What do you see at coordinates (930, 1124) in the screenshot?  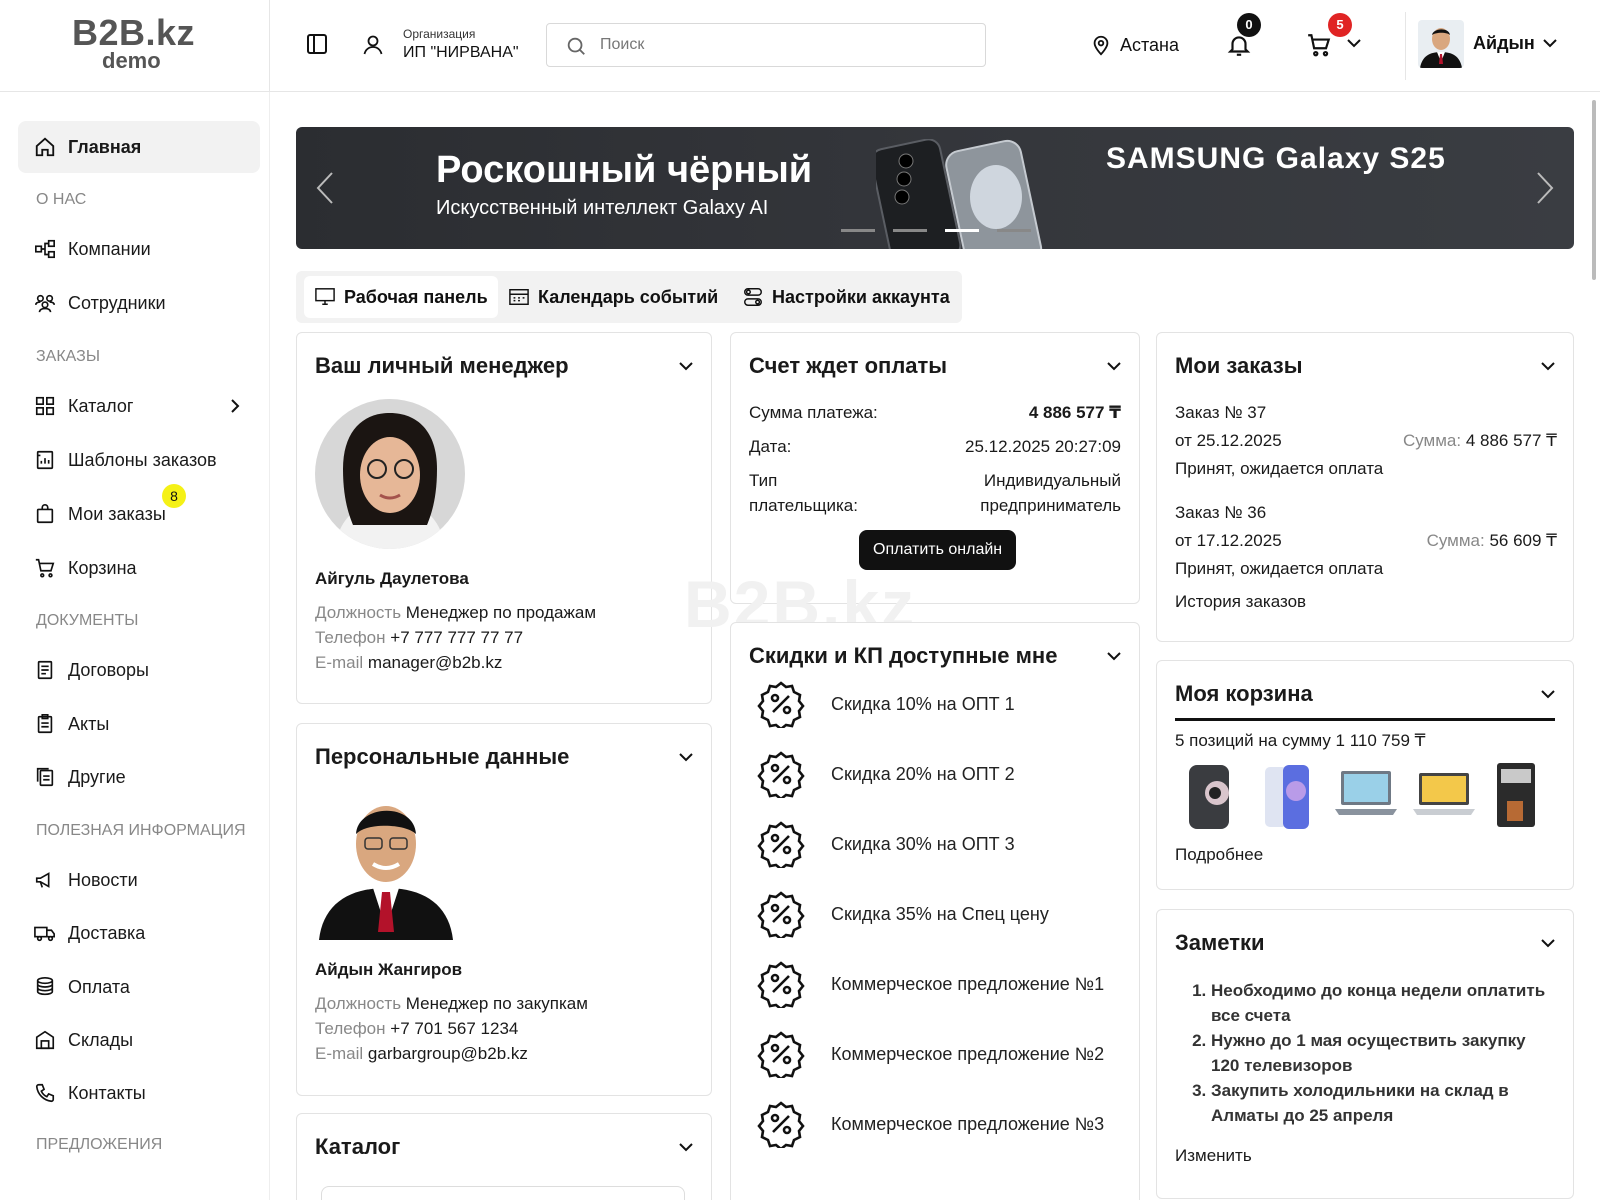 I see `list-item: Коммерческое предложение №3` at bounding box center [930, 1124].